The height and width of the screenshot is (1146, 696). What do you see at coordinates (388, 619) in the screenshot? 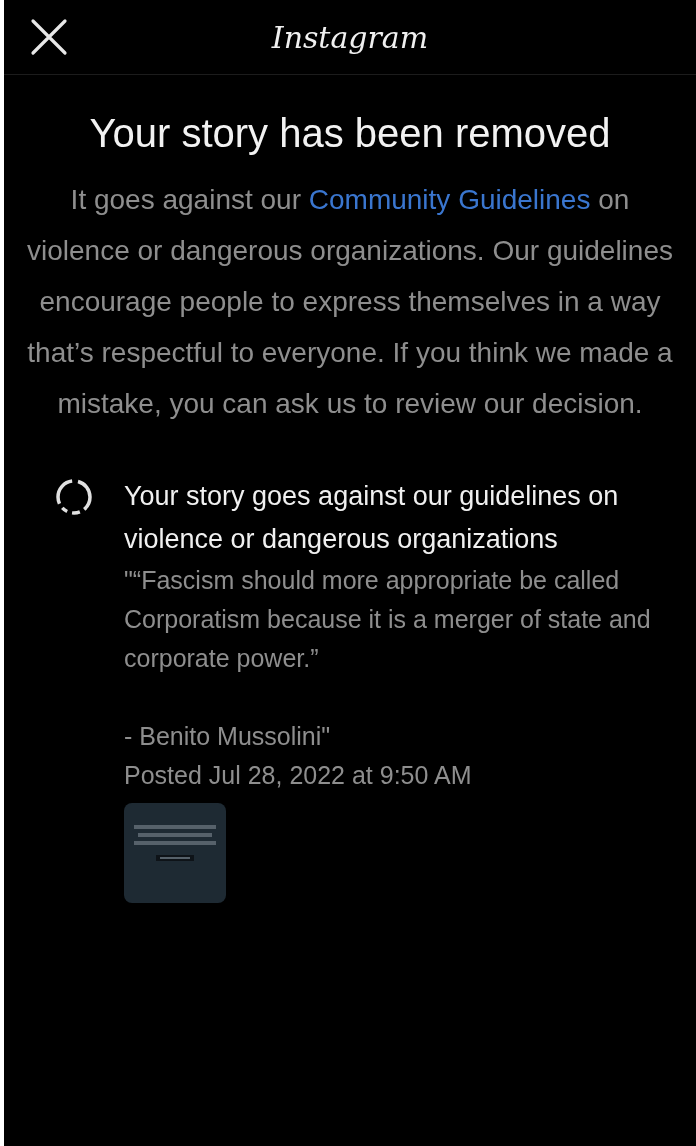
I see `quoted-text: "“Fascism should more appropriate be called Corporatism because it is a merger of state and corporate power.”` at bounding box center [388, 619].